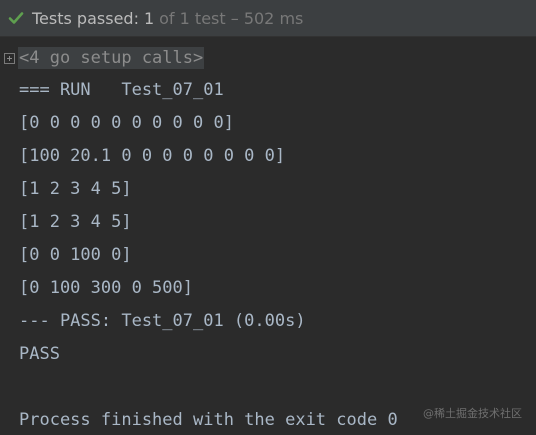  What do you see at coordinates (111, 58) in the screenshot?
I see `fold-label: <4 go setup calls>` at bounding box center [111, 58].